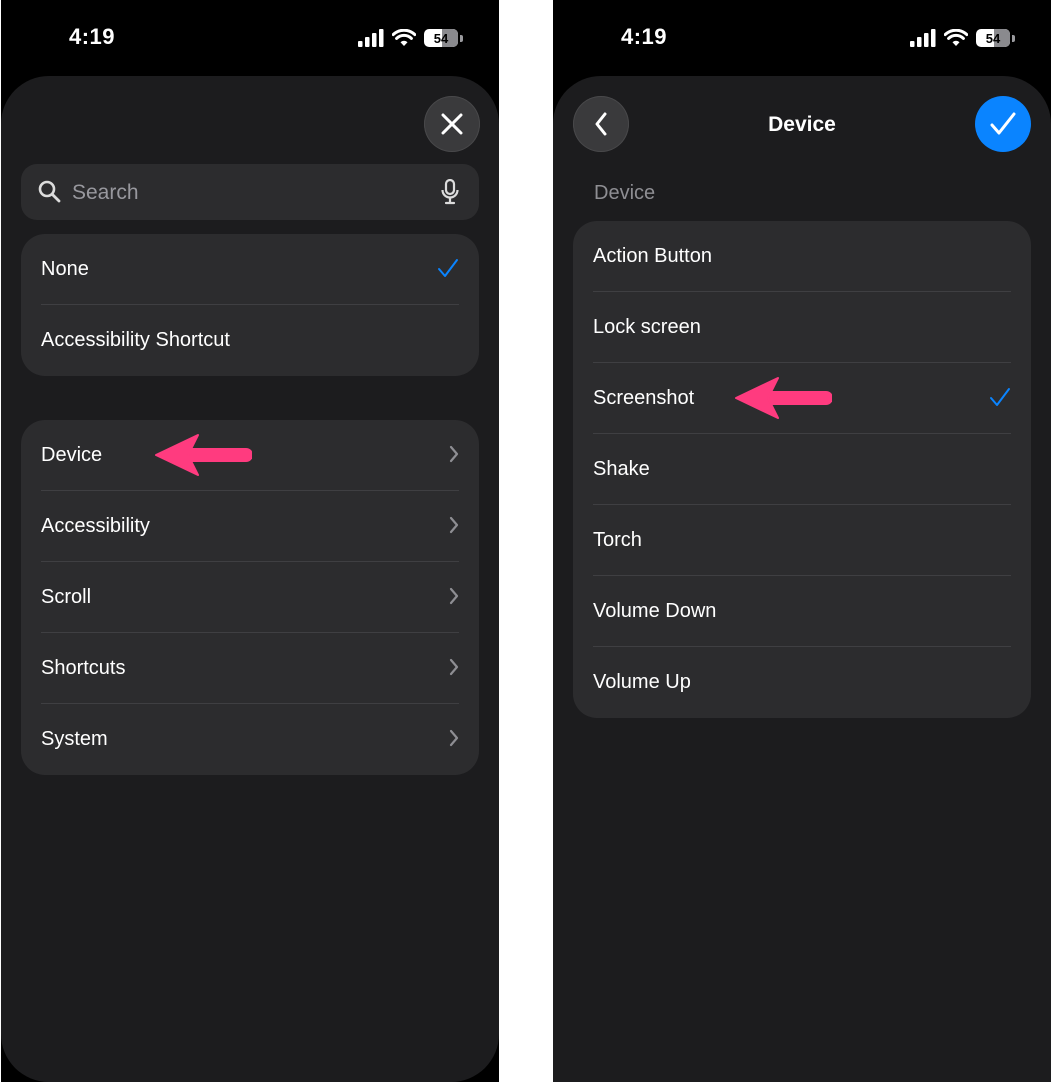  I want to click on item-label: Volume Up, so click(642, 682).